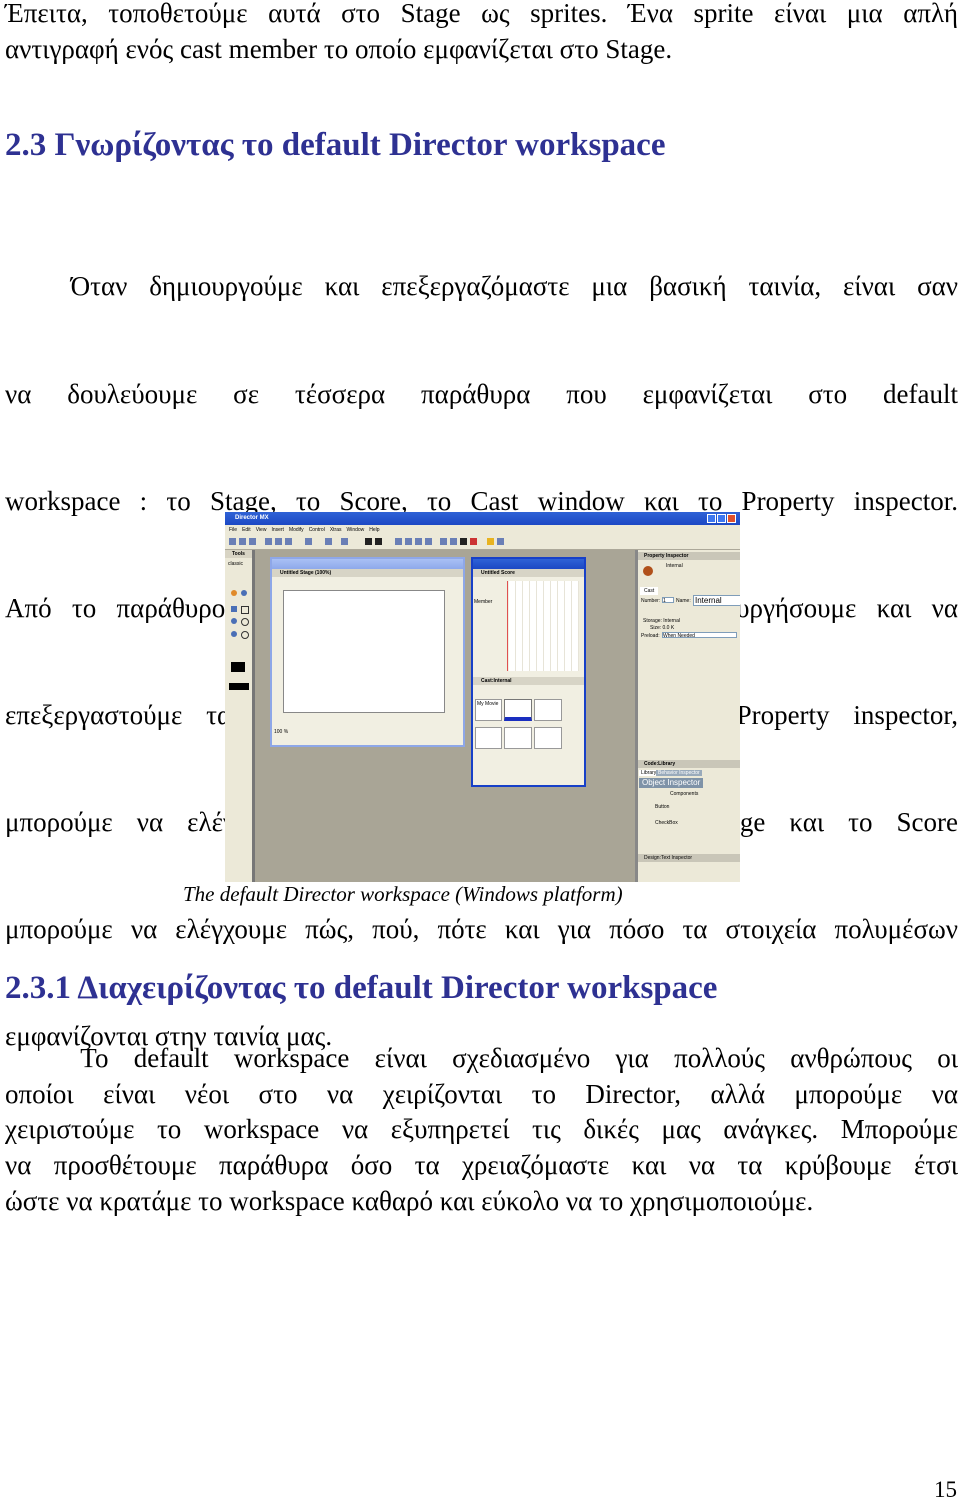 The image size is (960, 1503). What do you see at coordinates (722, 518) in the screenshot?
I see `window-controls` at bounding box center [722, 518].